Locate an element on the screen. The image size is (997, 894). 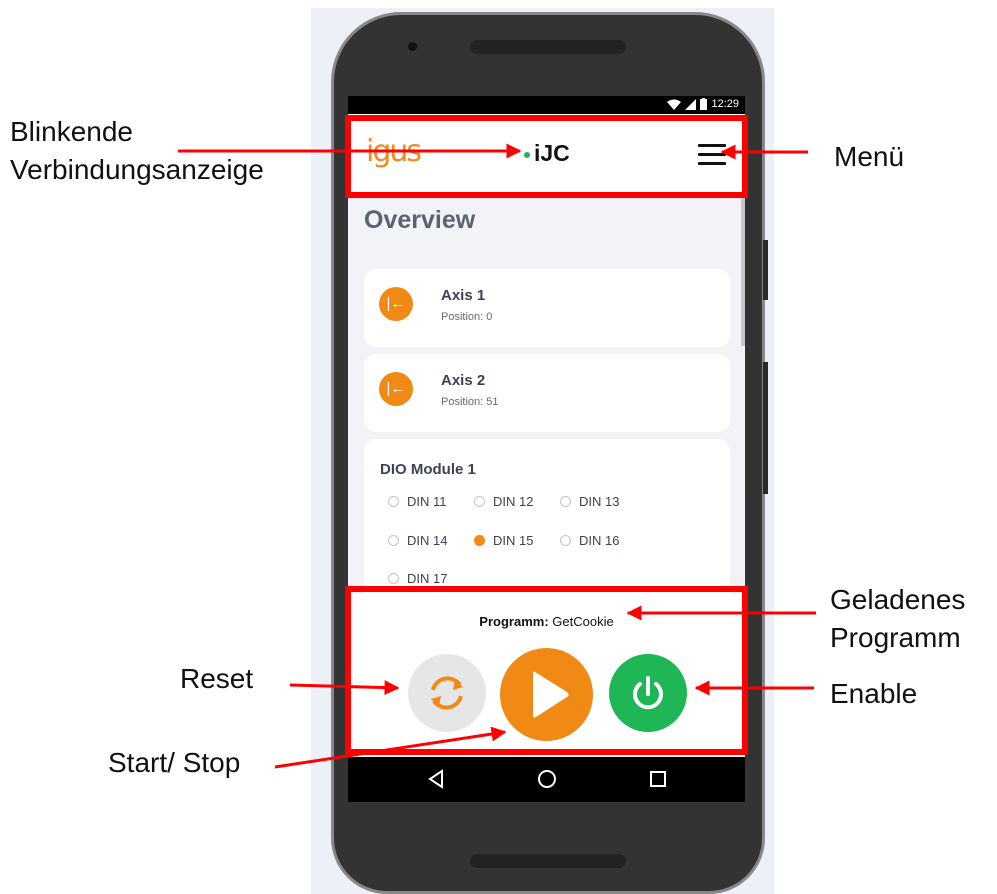
axis-position: Position: 51 is located at coordinates (470, 402).